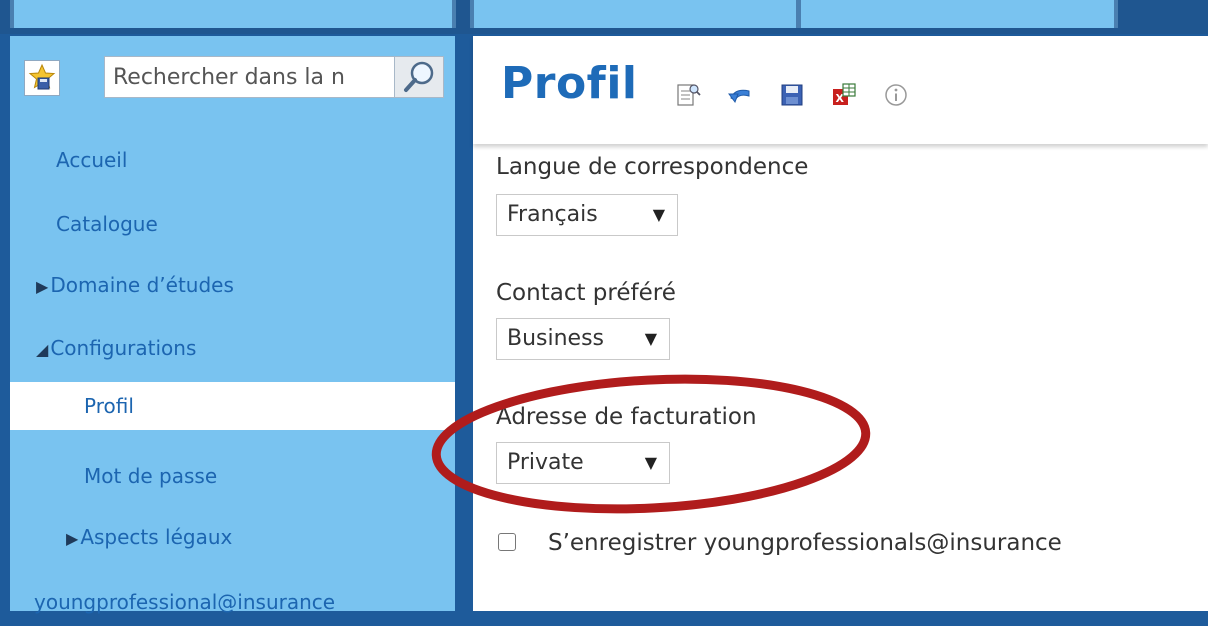 The height and width of the screenshot is (626, 1208). I want to click on save-icon, so click(792, 95).